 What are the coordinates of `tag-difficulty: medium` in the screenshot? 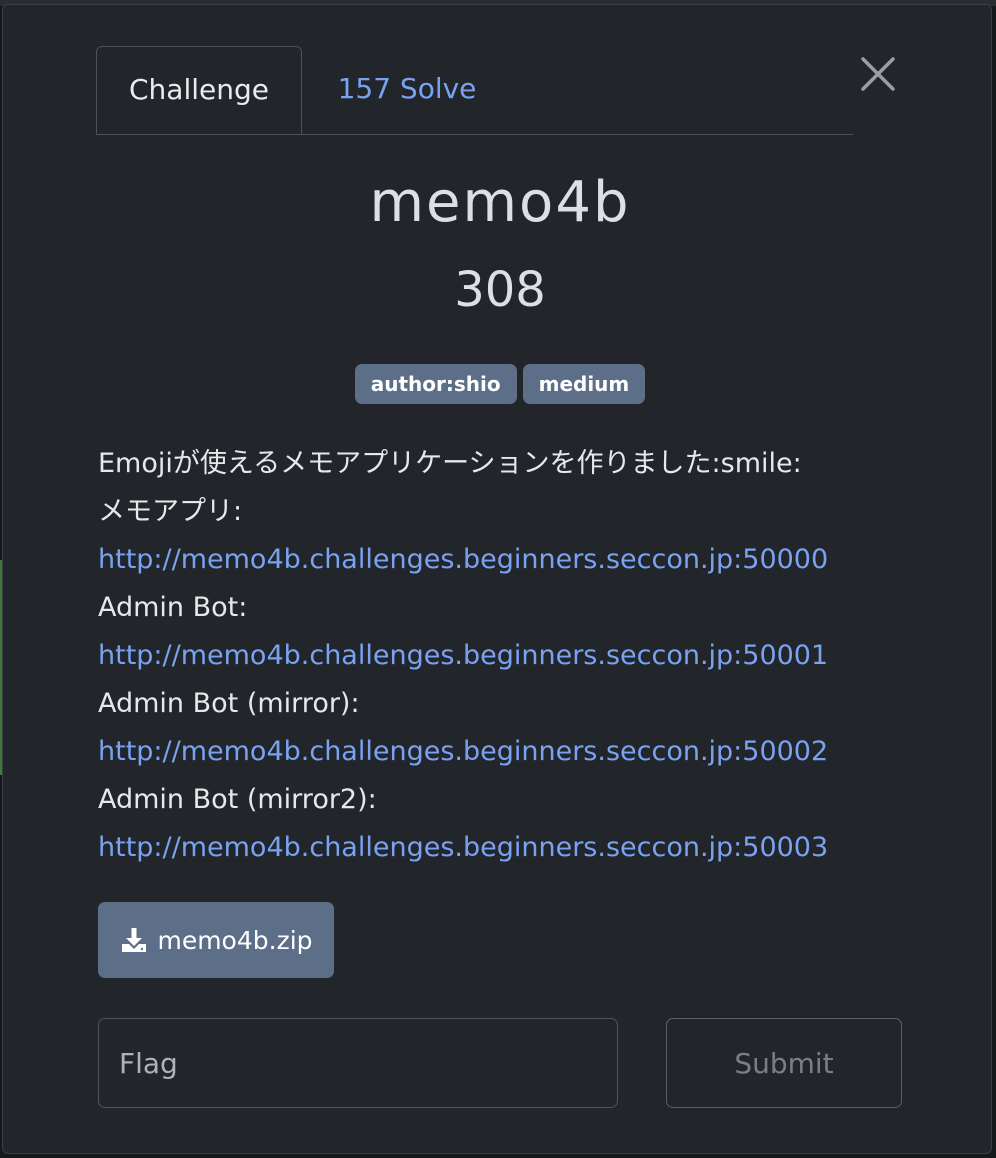 It's located at (584, 384).